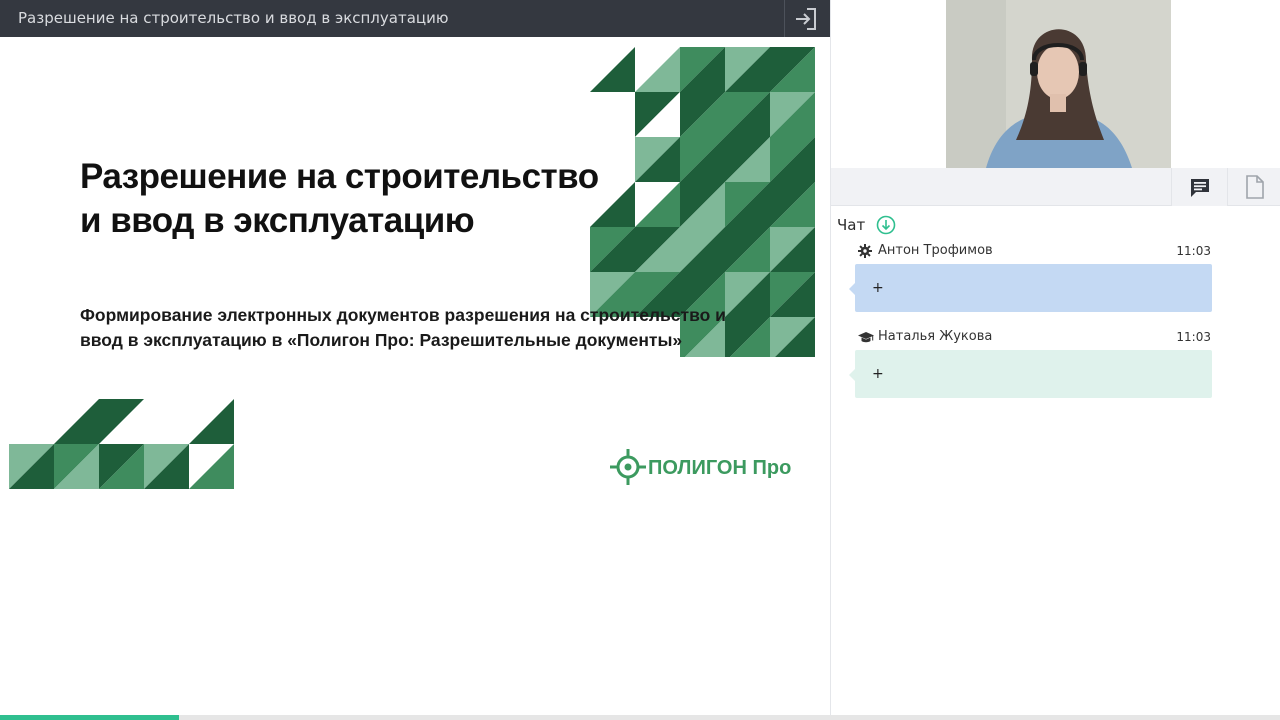 This screenshot has height=720, width=1280. What do you see at coordinates (784, 18) in the screenshot?
I see `title-bar-divider` at bounding box center [784, 18].